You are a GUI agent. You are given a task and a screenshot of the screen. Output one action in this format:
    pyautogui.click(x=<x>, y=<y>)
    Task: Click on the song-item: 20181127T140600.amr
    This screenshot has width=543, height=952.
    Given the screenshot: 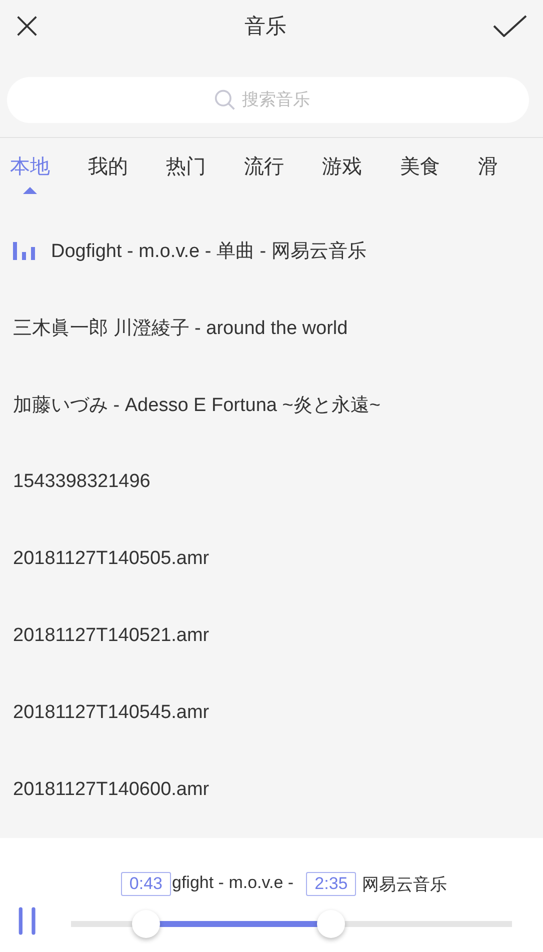 What is the action you would take?
    pyautogui.click(x=271, y=789)
    